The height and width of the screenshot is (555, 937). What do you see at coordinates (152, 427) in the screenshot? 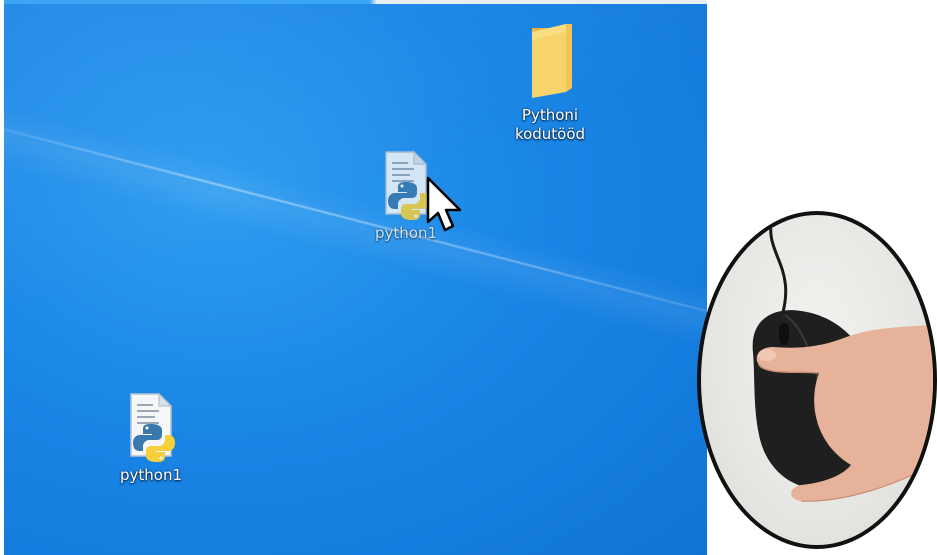
I see `python-file-icon` at bounding box center [152, 427].